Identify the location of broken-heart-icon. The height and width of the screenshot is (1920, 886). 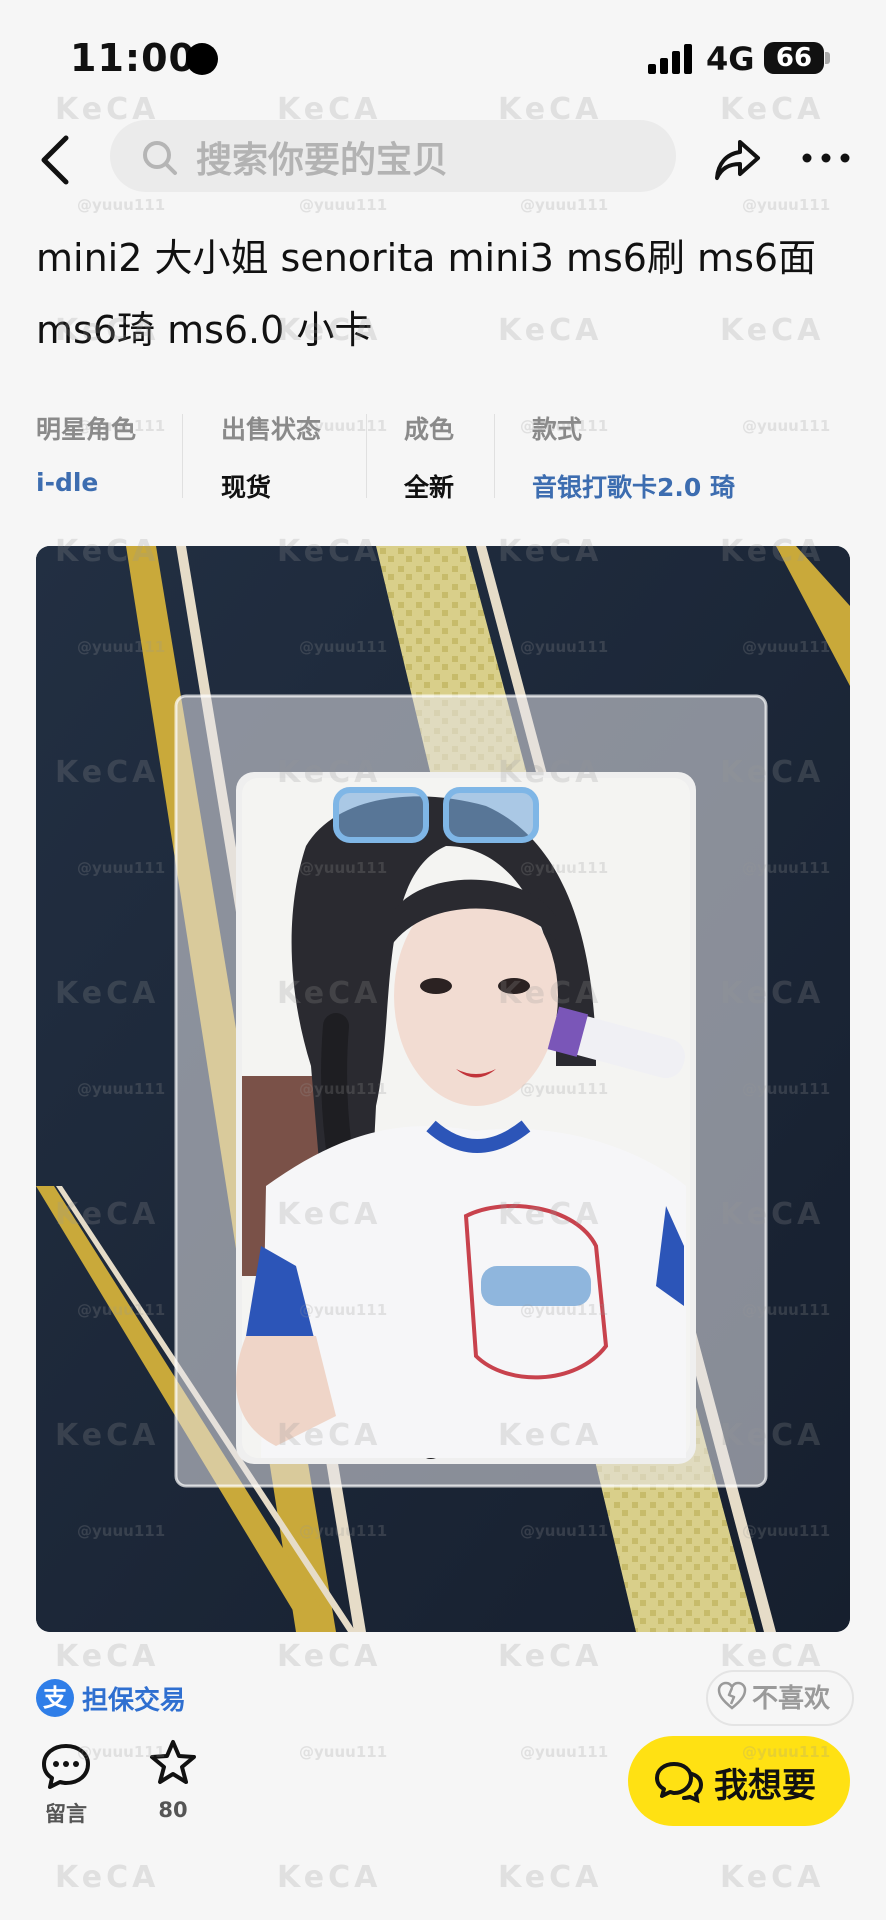
(732, 1695).